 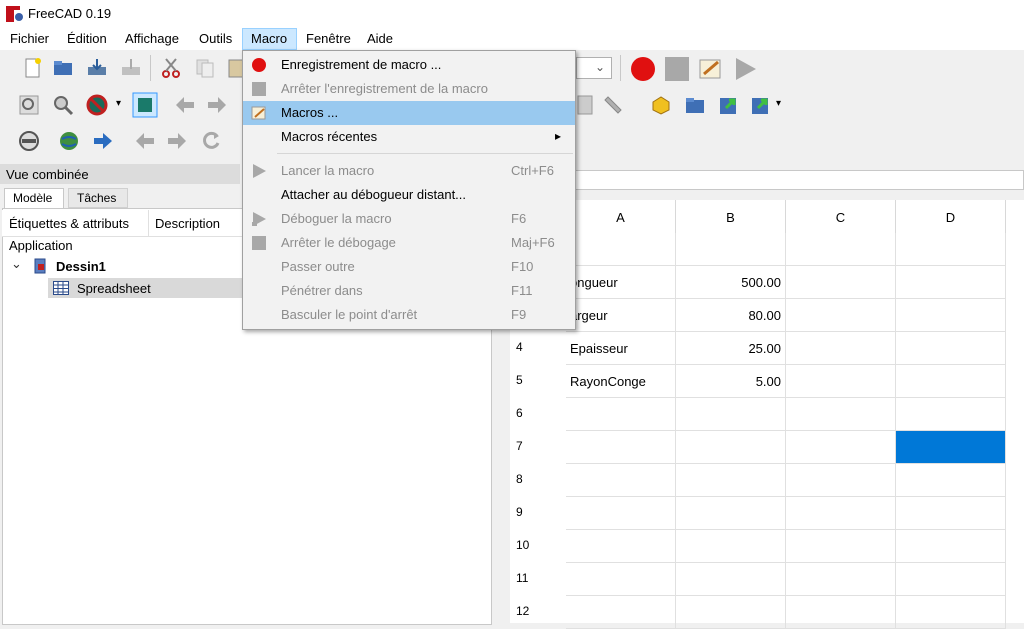 What do you see at coordinates (731, 480) in the screenshot?
I see `cell-b8` at bounding box center [731, 480].